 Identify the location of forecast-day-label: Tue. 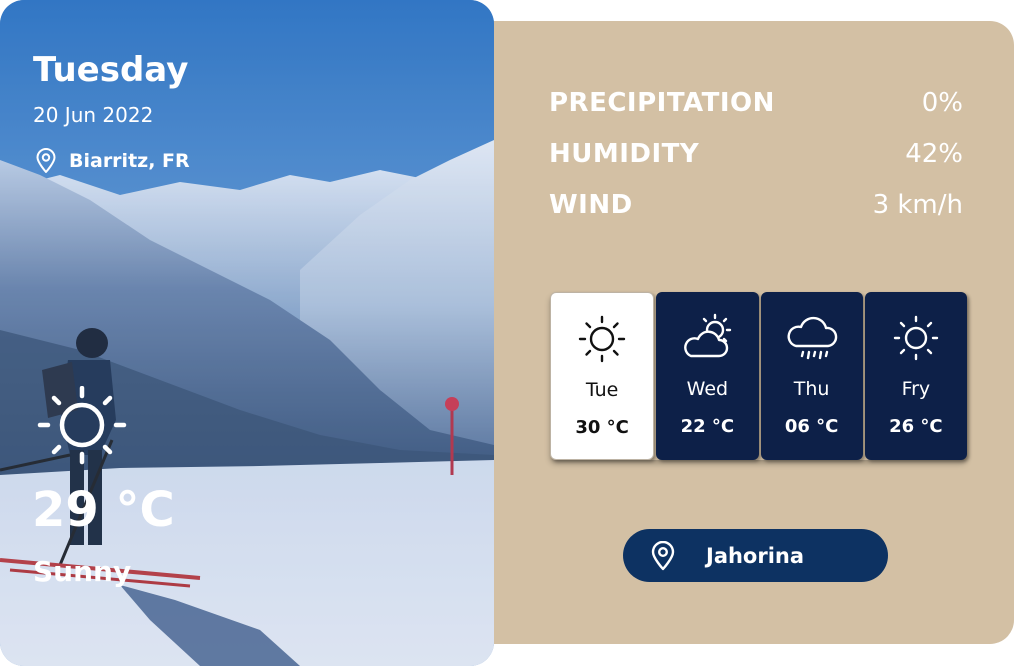
(602, 390).